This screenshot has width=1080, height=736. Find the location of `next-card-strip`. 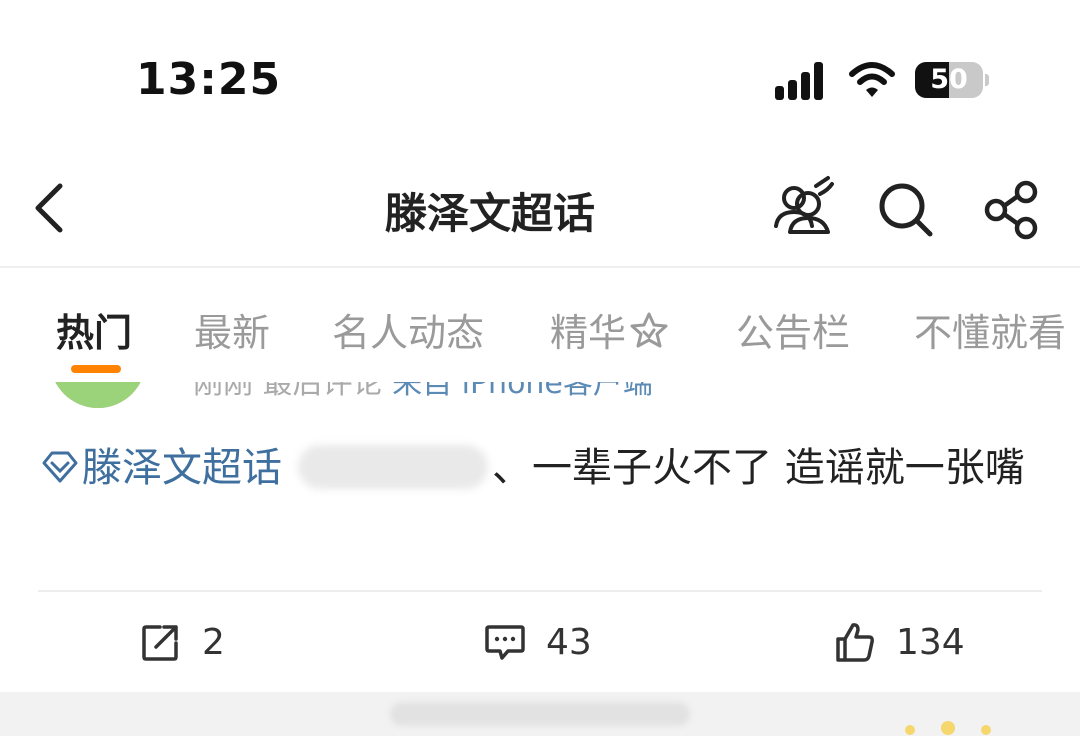

next-card-strip is located at coordinates (540, 714).